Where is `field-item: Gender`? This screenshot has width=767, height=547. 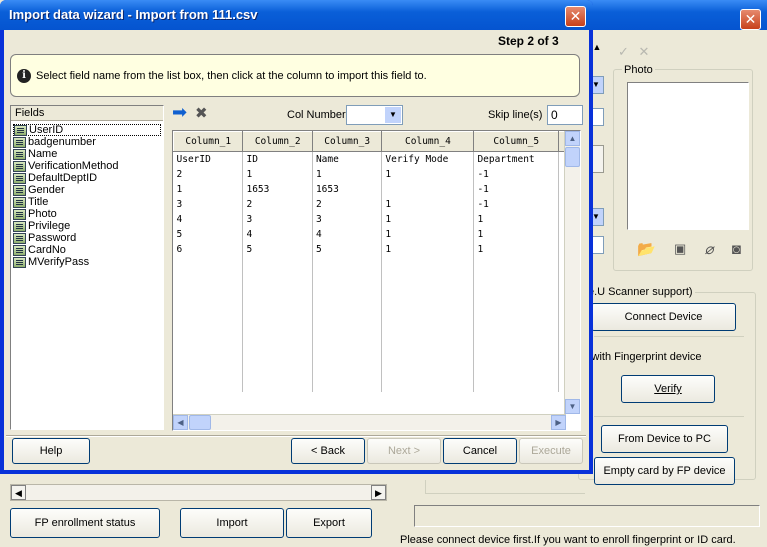 field-item: Gender is located at coordinates (87, 190).